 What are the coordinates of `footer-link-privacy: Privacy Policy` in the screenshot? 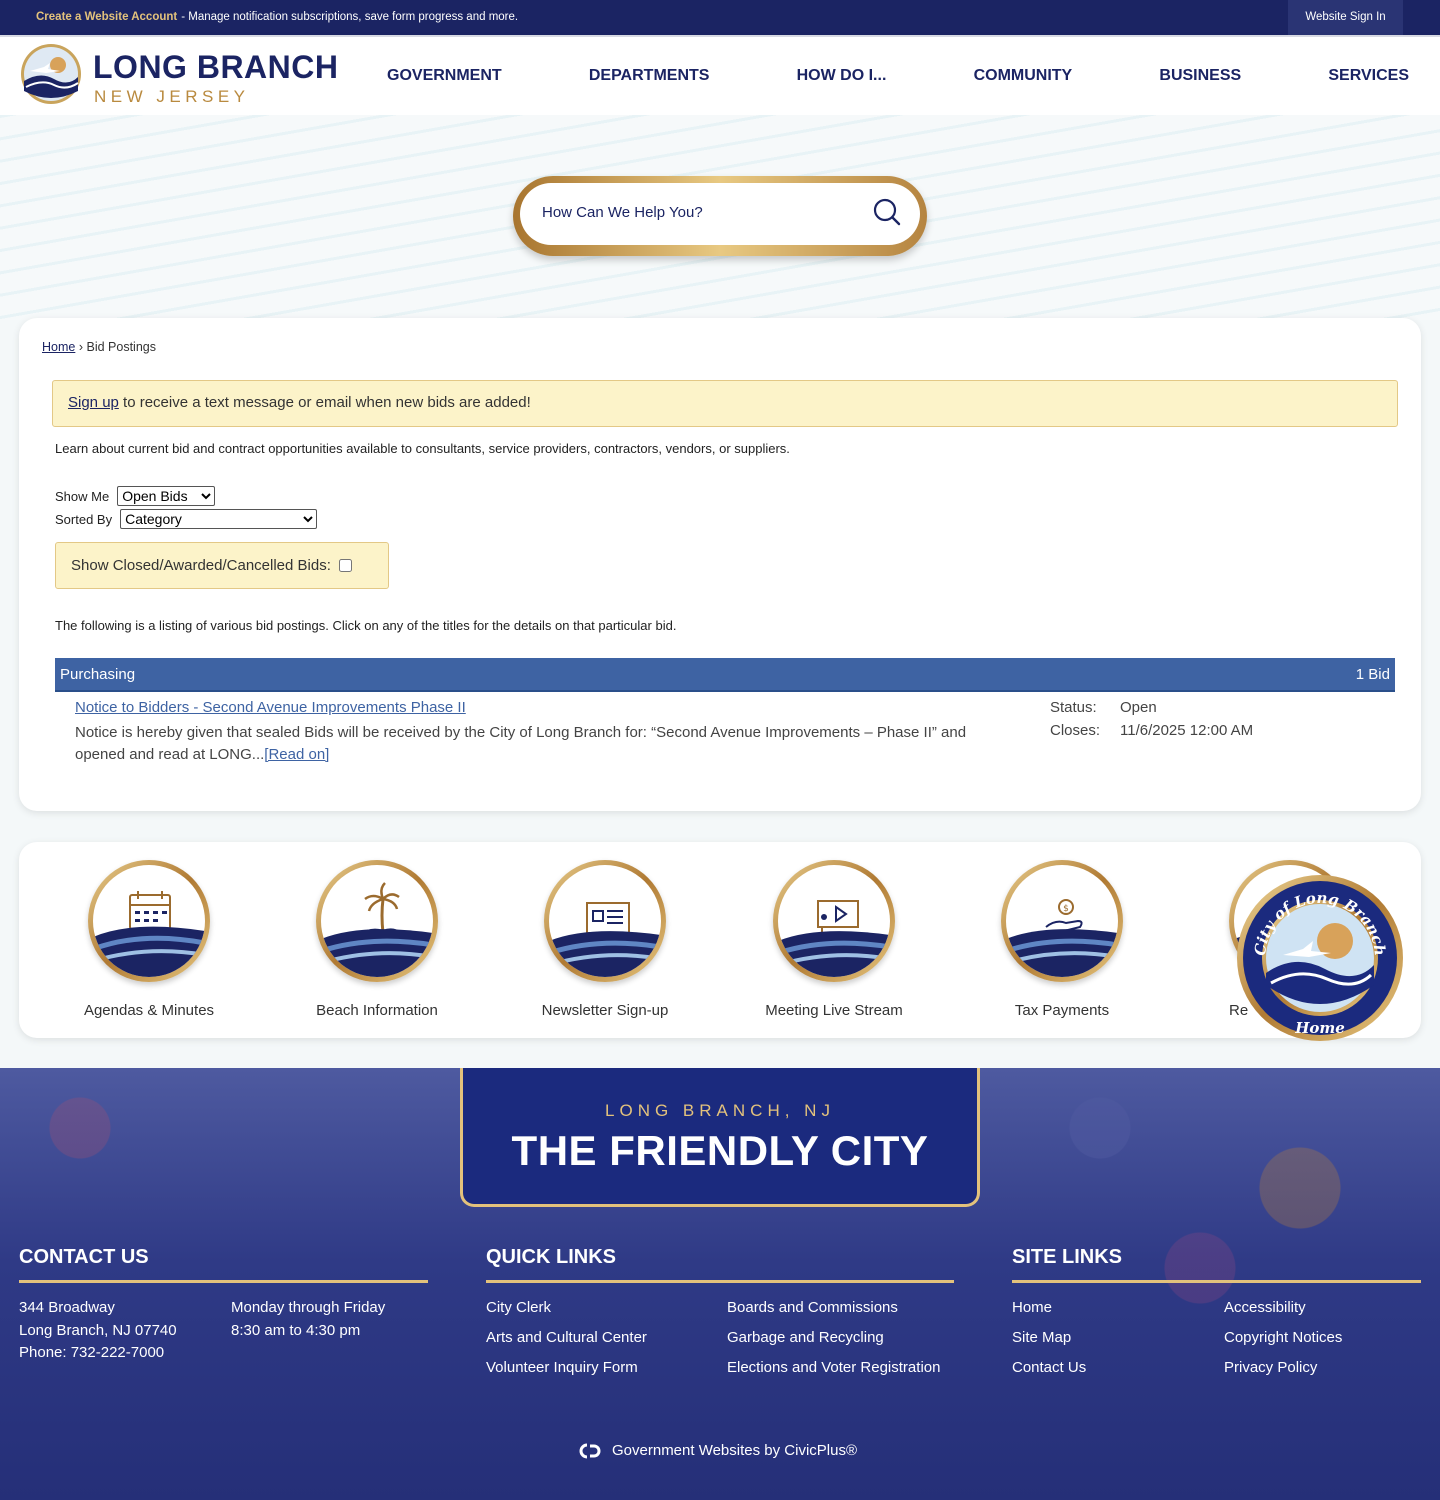 It's located at (1283, 1368).